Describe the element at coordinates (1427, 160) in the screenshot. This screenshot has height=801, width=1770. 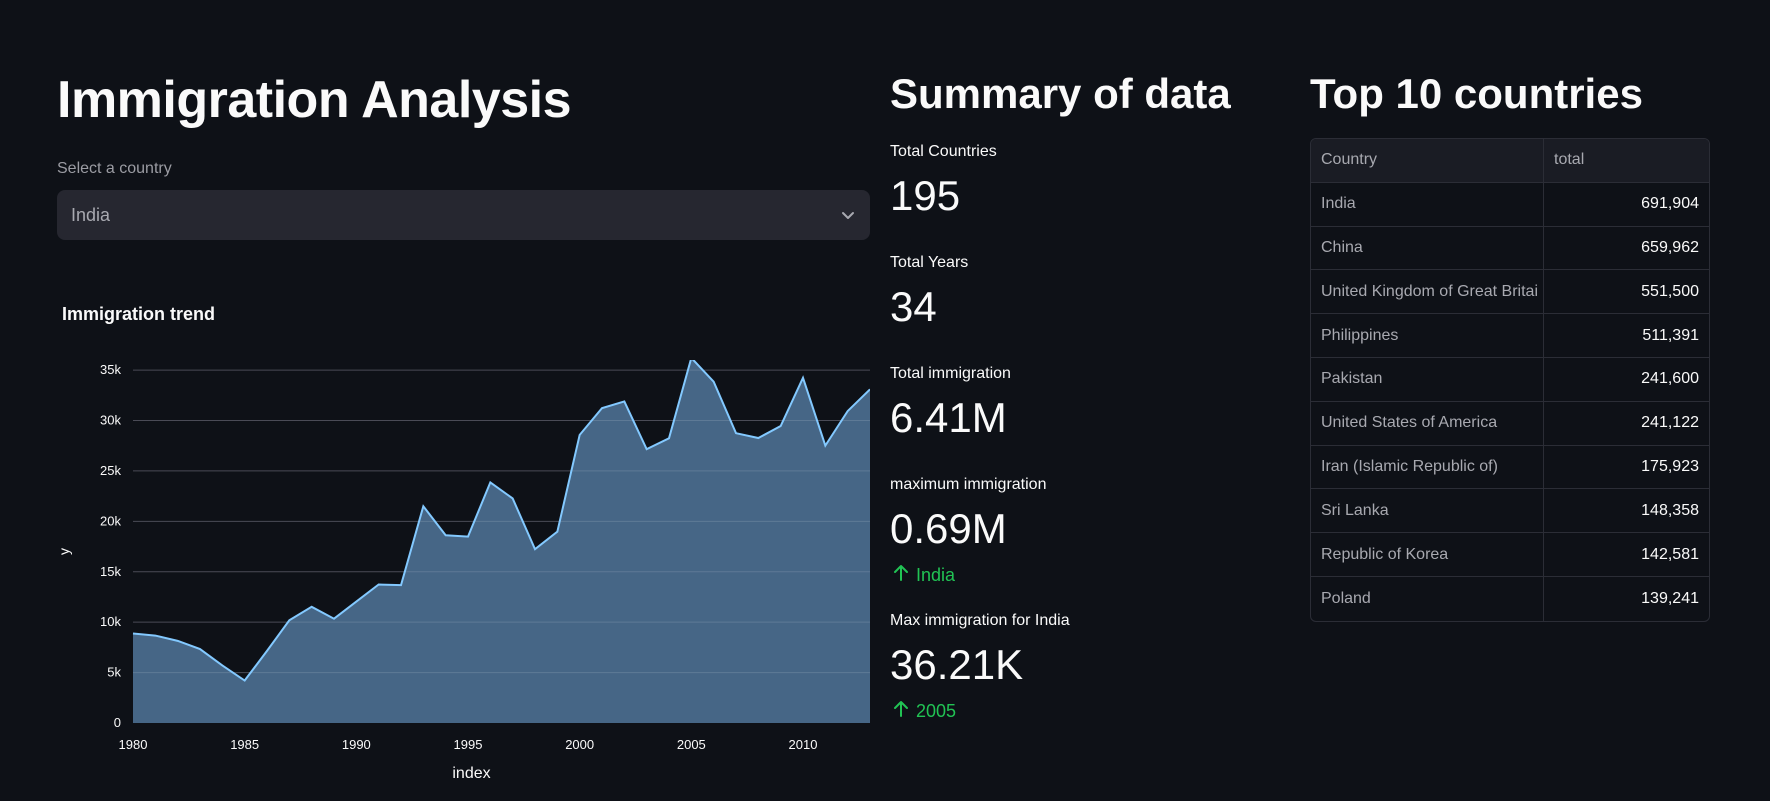
I see `column-header-country: Country` at that location.